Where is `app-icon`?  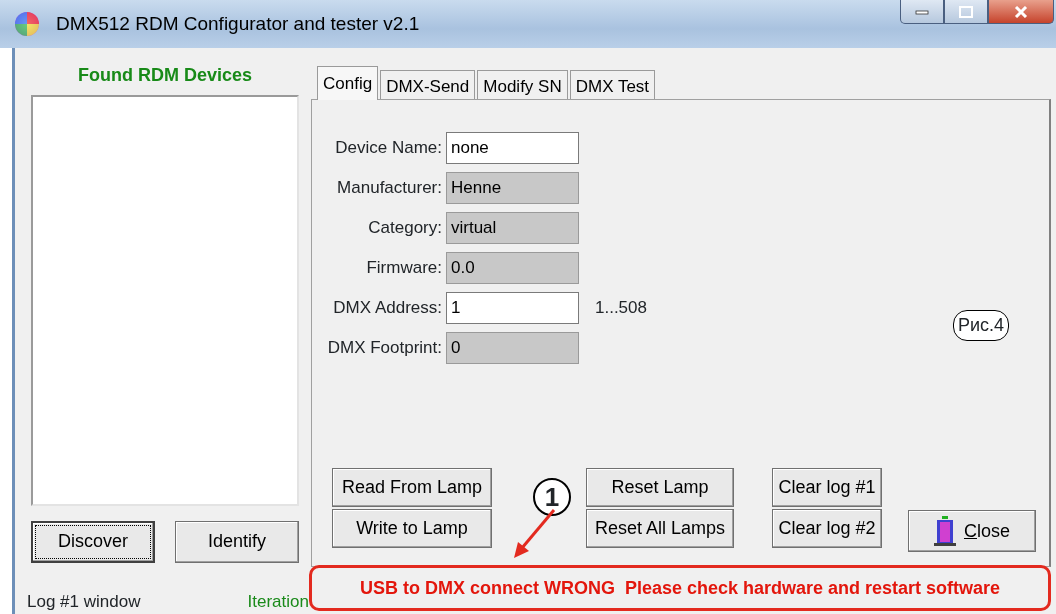 app-icon is located at coordinates (27, 24).